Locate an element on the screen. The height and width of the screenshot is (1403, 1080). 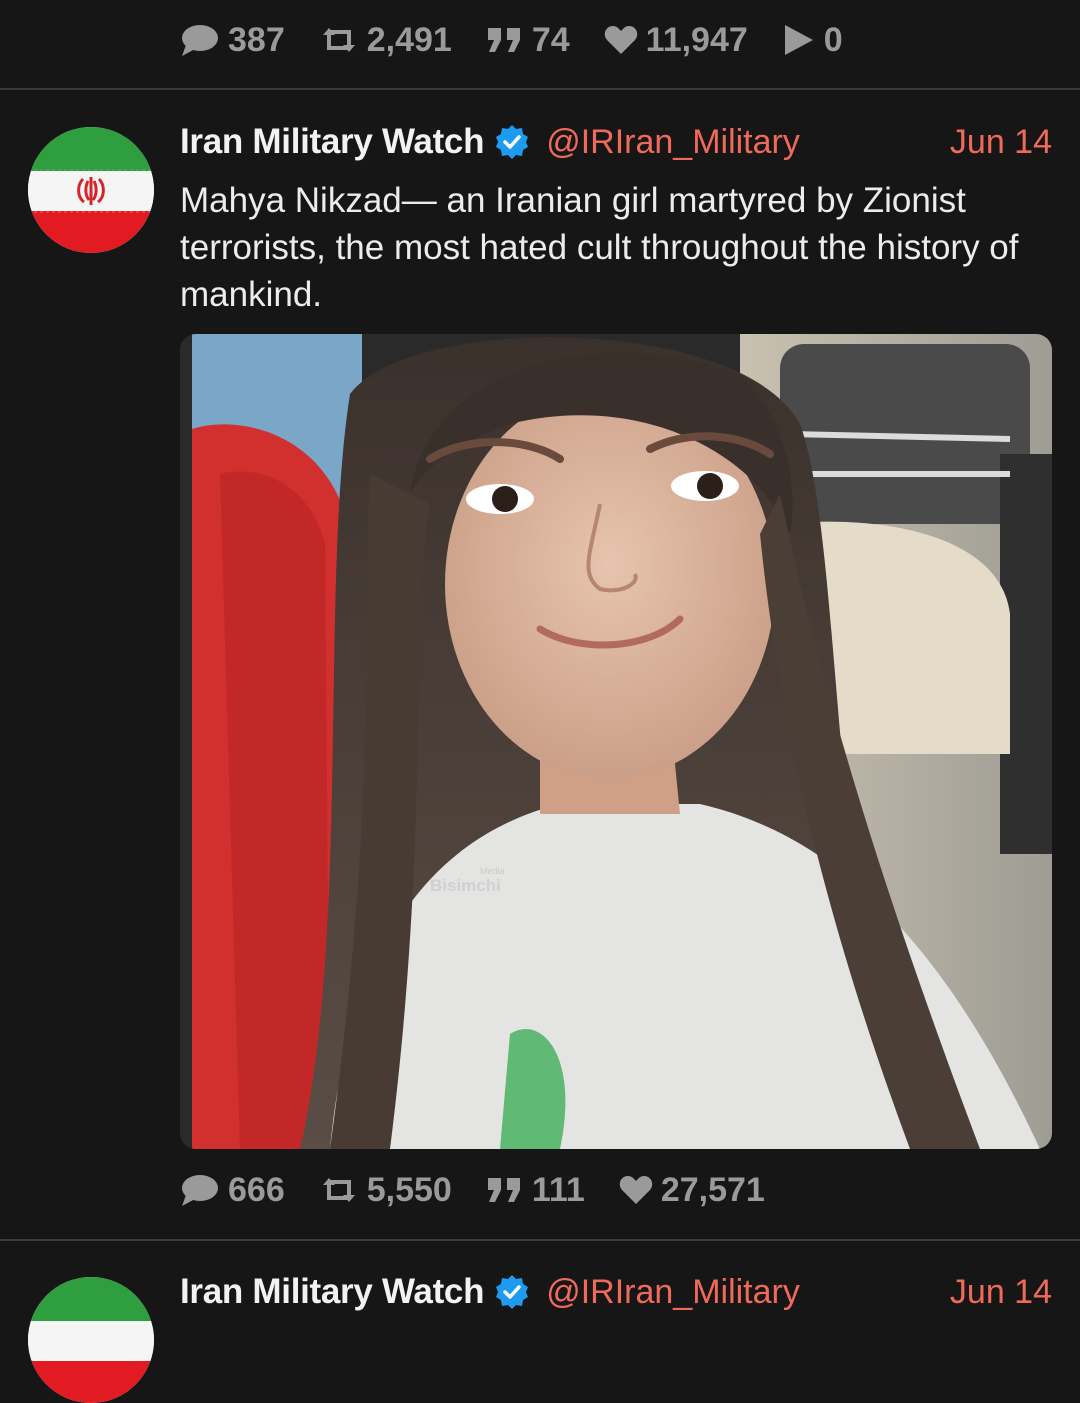
quote-count: 74 is located at coordinates (550, 39).